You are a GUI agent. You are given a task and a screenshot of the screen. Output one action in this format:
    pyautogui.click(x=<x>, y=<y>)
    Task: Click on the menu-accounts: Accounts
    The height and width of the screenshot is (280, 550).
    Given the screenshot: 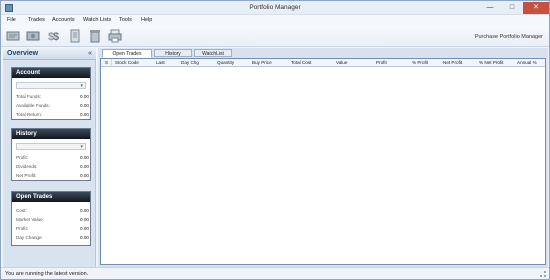 What is the action you would take?
    pyautogui.click(x=63, y=20)
    